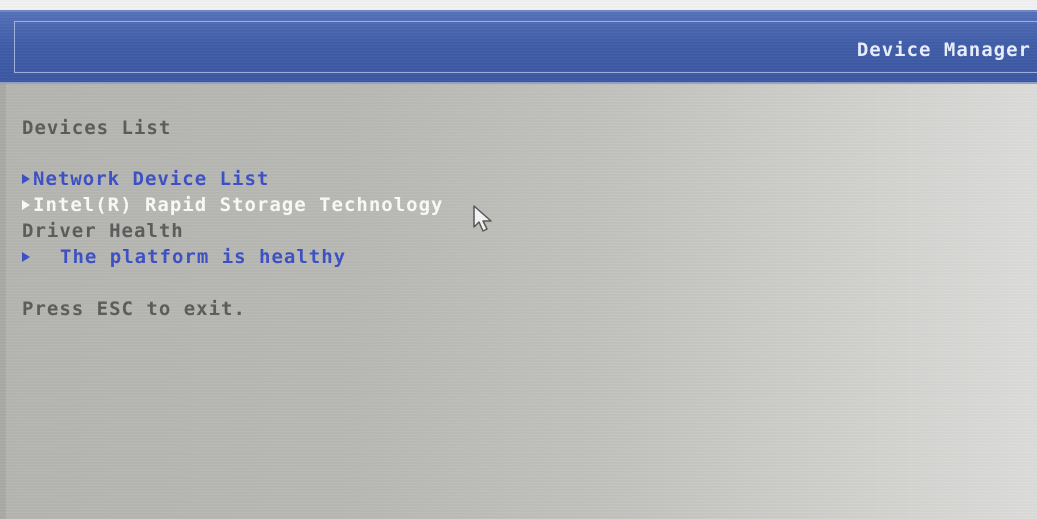  I want to click on page-title: Device Manager, so click(943, 50).